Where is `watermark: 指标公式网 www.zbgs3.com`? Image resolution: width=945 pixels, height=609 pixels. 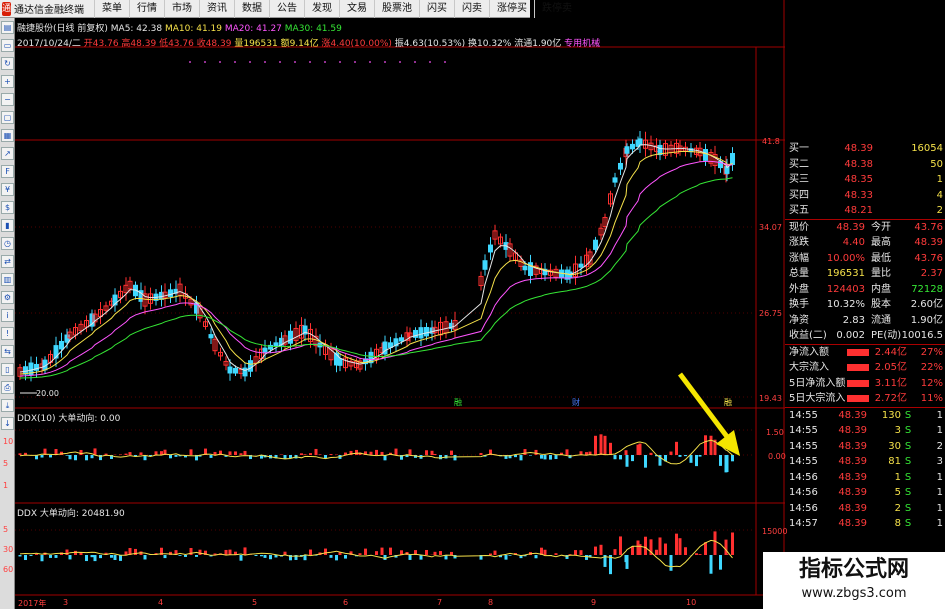
watermark: 指标公式网 www.zbgs3.com is located at coordinates (854, 580).